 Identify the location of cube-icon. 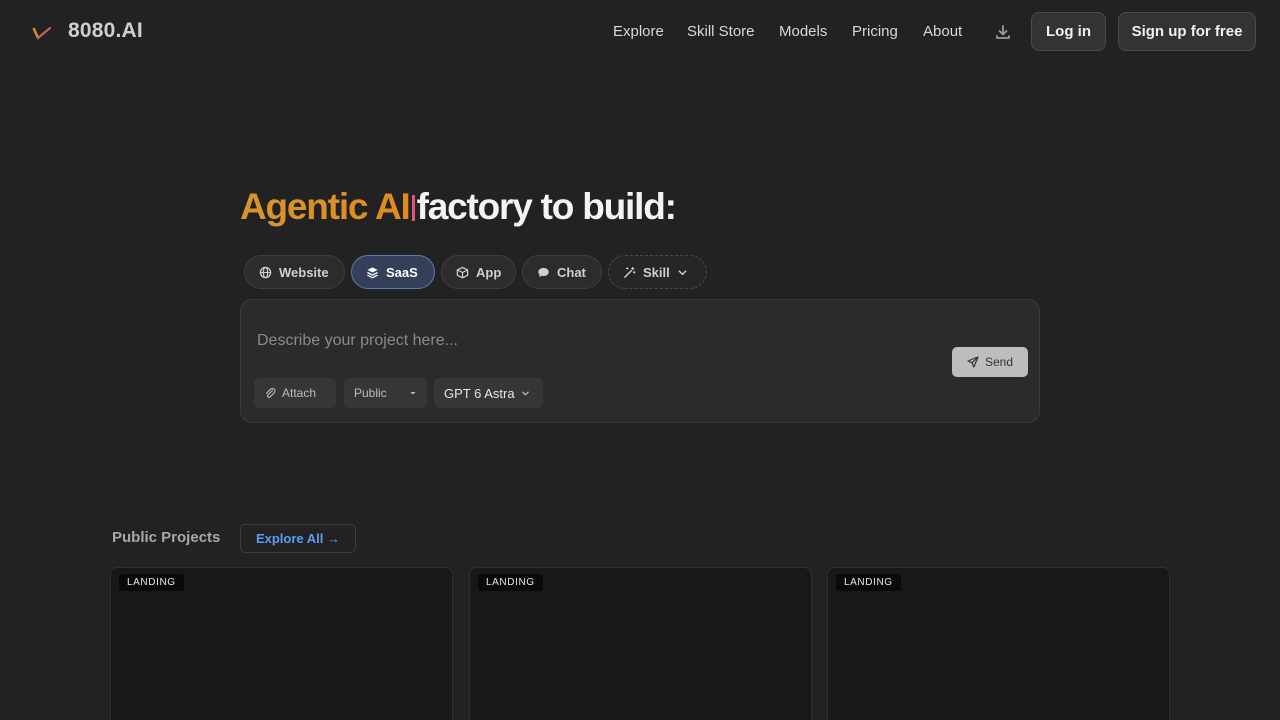
(462, 272).